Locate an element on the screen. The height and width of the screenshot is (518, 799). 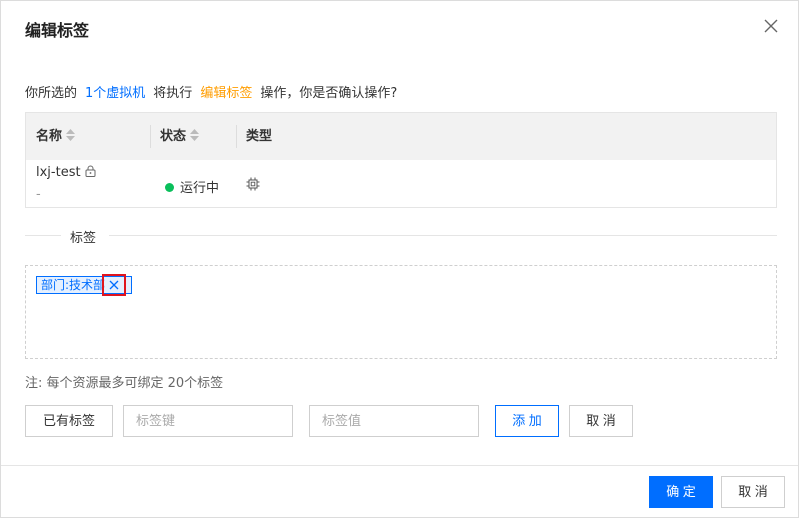
status-cell: 运行中 is located at coordinates (192, 186).